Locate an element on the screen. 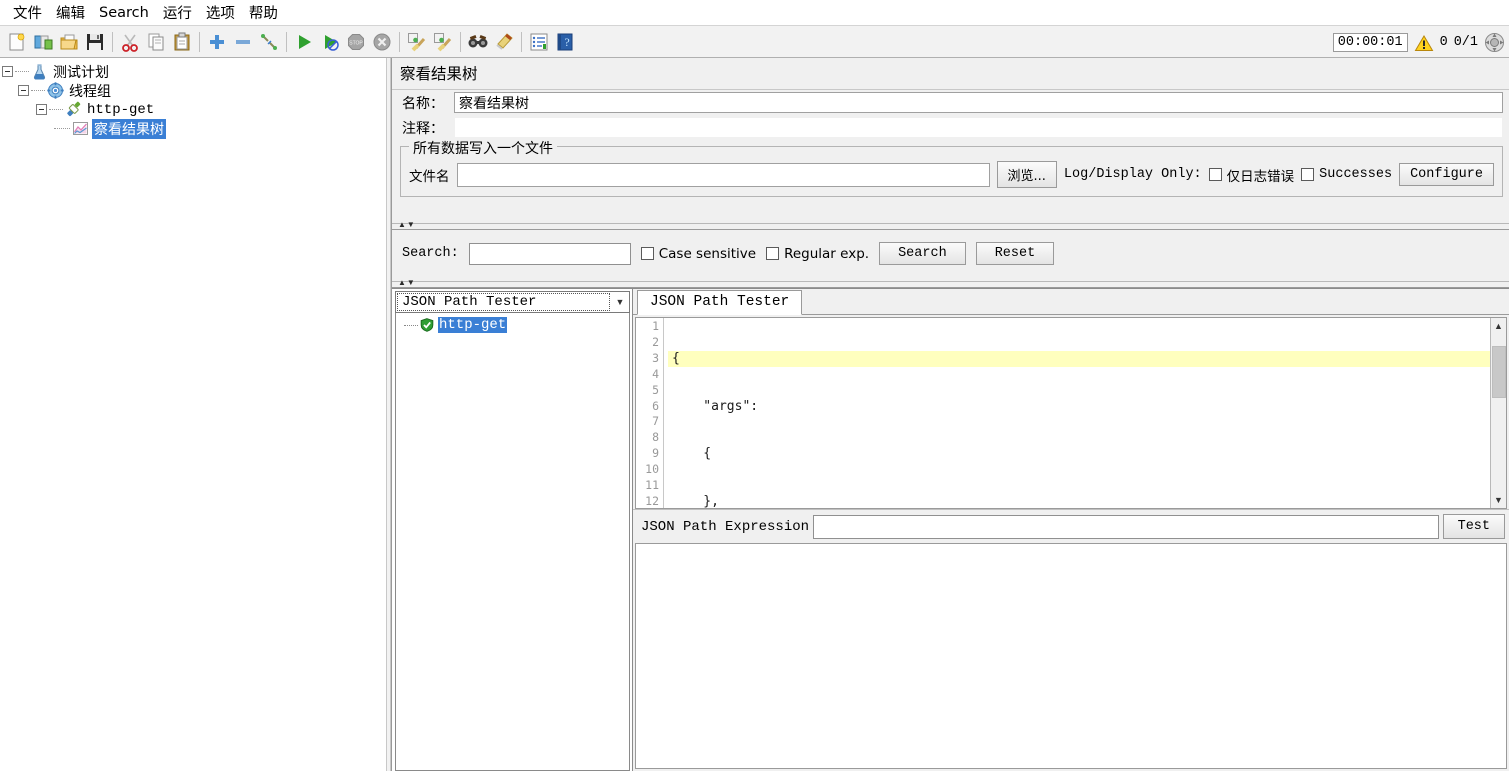  errors-only-checkbox-row: 仅日志错误 is located at coordinates (1251, 175).